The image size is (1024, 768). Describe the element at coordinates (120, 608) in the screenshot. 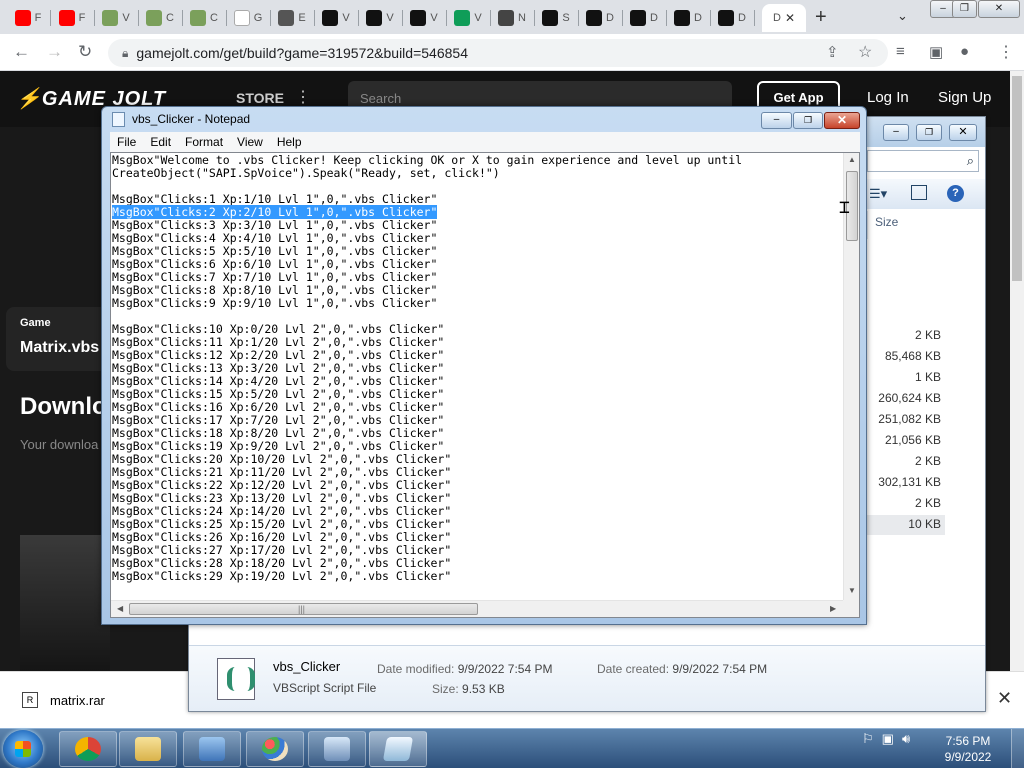

I see `scroll-left-icon: ◀` at that location.